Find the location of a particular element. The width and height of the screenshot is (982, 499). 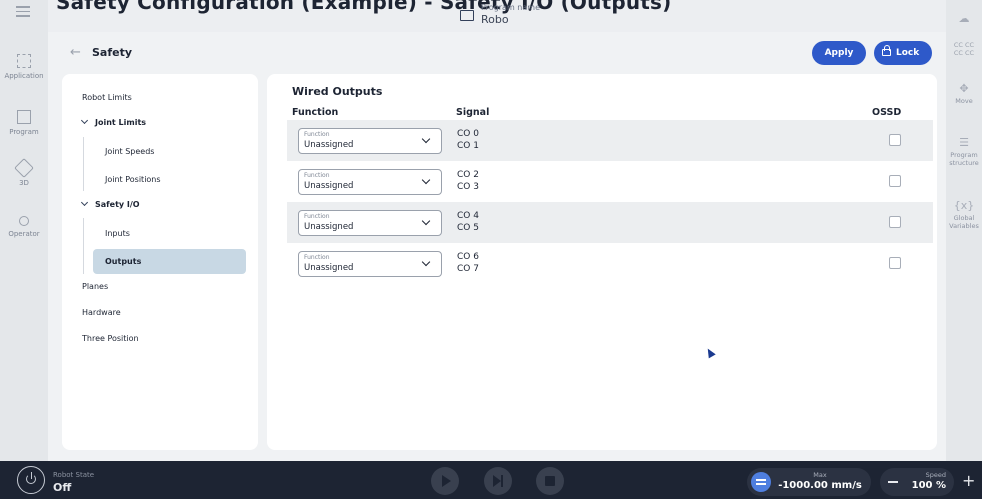

menu-robot-limits: Robot Limits is located at coordinates (107, 97).